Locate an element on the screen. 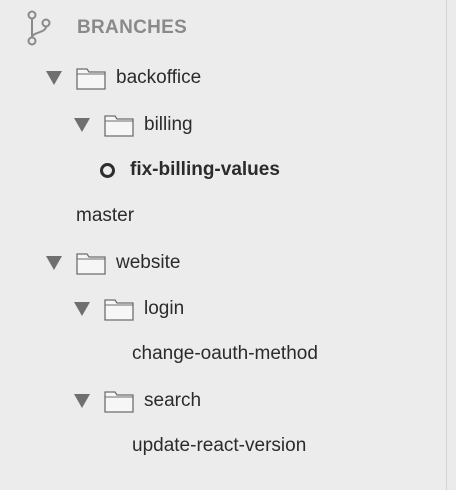 This screenshot has width=456, height=490. folder-row-website: website is located at coordinates (113, 263).